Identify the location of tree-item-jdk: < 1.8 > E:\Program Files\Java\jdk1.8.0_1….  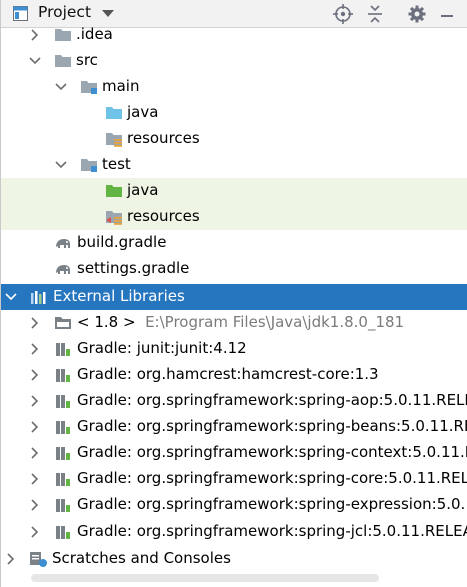
(234, 323).